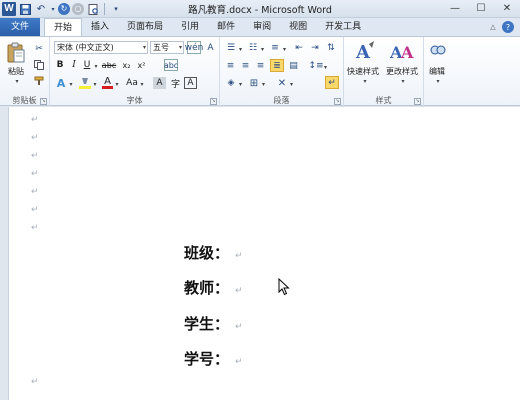 The height and width of the screenshot is (400, 520). Describe the element at coordinates (332, 82) in the screenshot. I see `show-hide-marks-icon: ↵` at that location.